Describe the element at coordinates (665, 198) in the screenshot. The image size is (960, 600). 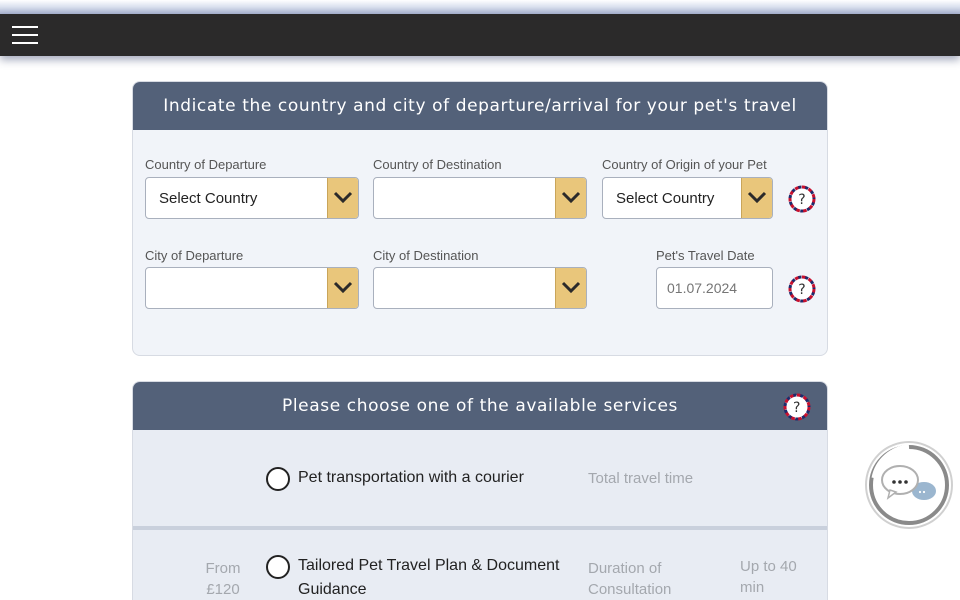
I see `origin-country-value: Select Country` at that location.